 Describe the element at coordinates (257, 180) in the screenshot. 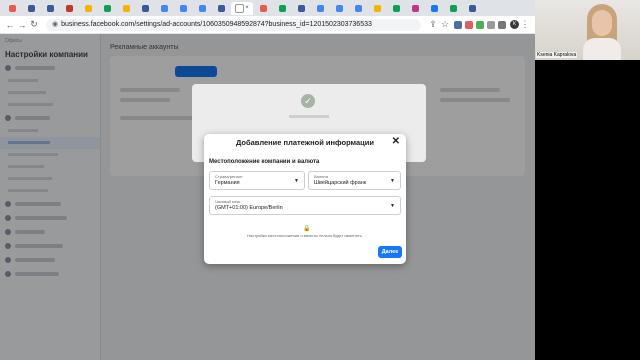

I see `country-select: Страна/регион Германия ▼` at that location.